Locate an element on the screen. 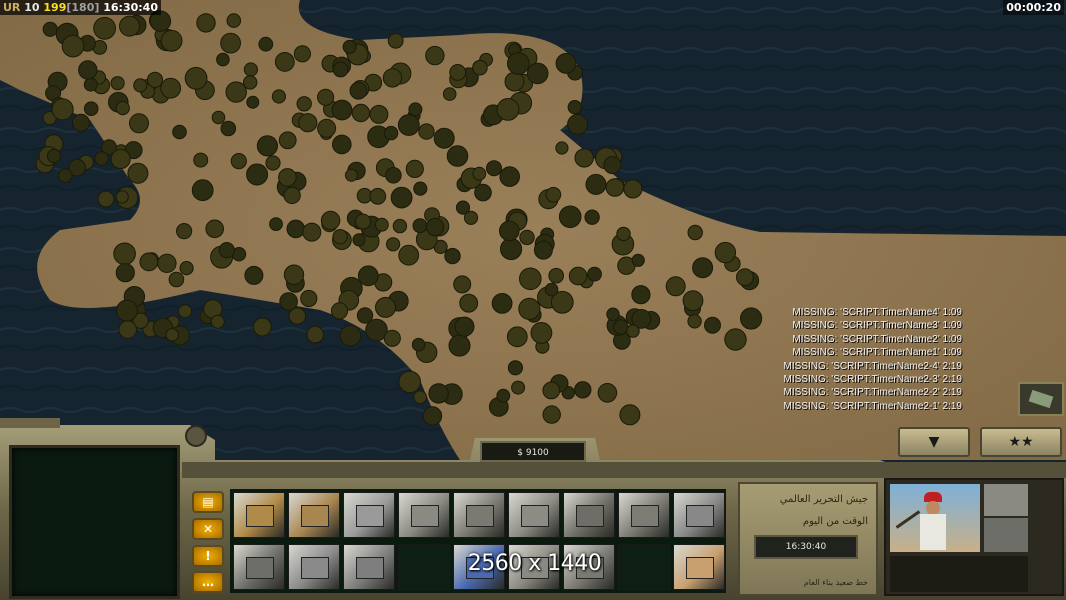  debug-line: MISSING: 'SCRIPT:TimerName2' 1:09 is located at coordinates (877, 339).